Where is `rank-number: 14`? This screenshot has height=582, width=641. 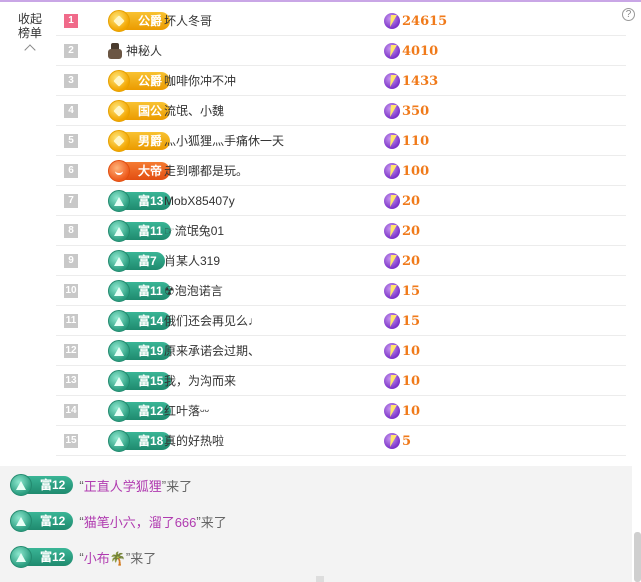 rank-number: 14 is located at coordinates (71, 411).